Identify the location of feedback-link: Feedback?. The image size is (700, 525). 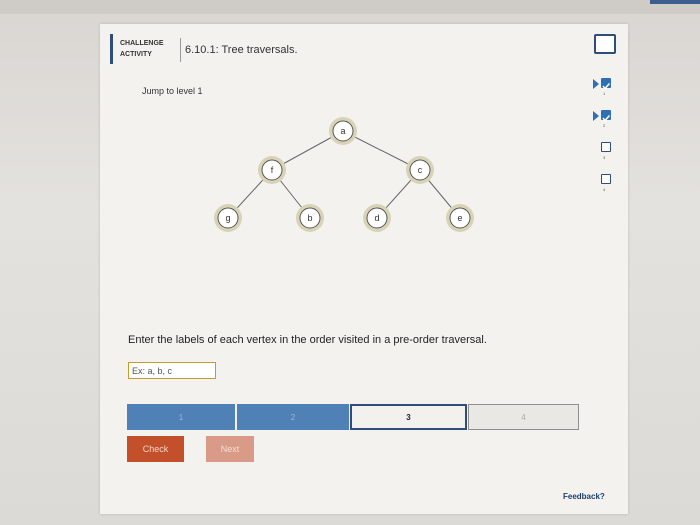
(584, 496).